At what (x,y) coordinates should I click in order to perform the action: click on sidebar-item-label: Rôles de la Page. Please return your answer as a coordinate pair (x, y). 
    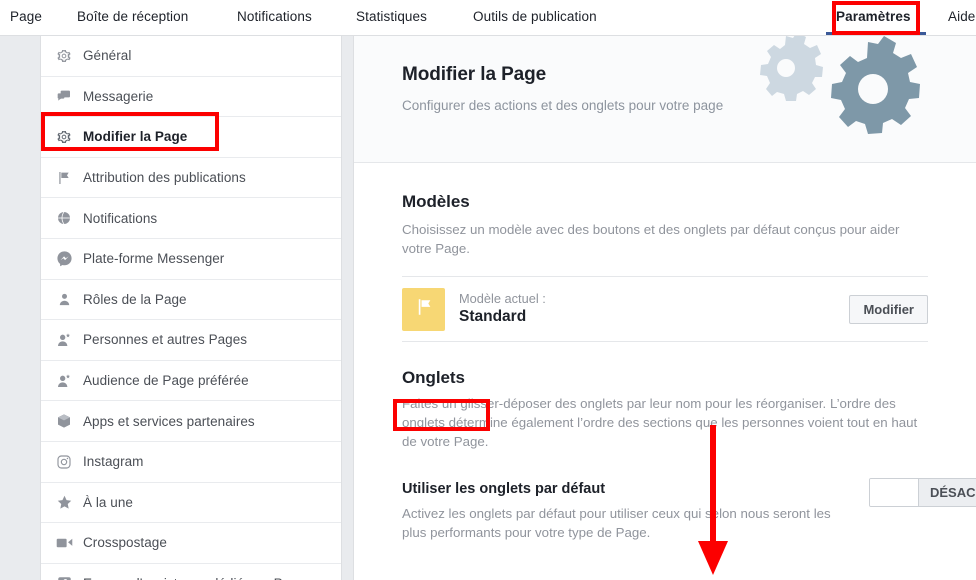
    Looking at the image, I should click on (135, 299).